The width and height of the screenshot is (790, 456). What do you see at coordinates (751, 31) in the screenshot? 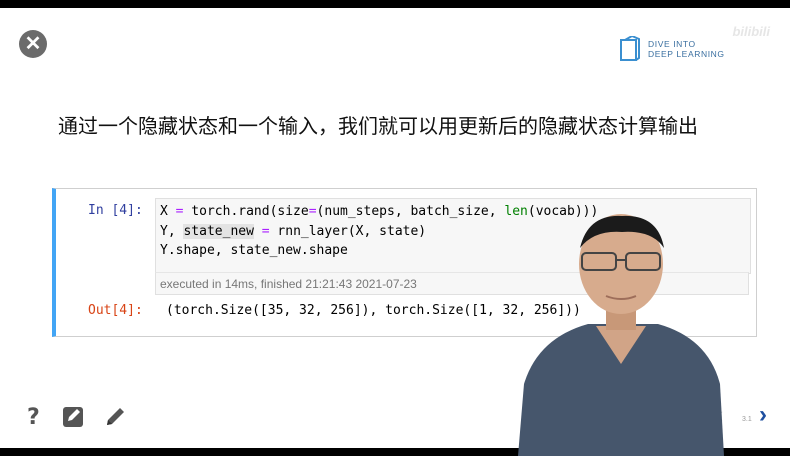
I see `watermark: bilibili` at bounding box center [751, 31].